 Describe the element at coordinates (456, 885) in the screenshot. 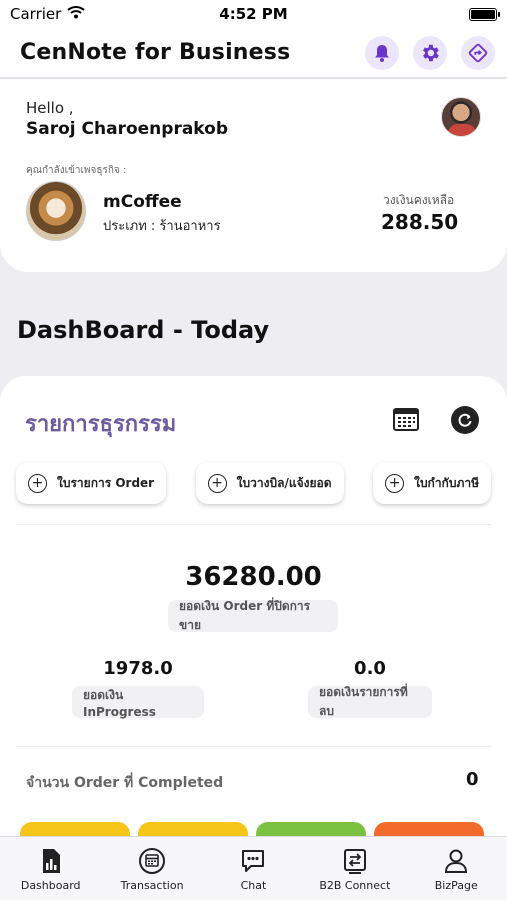

I see `tab-label: BizPage` at that location.